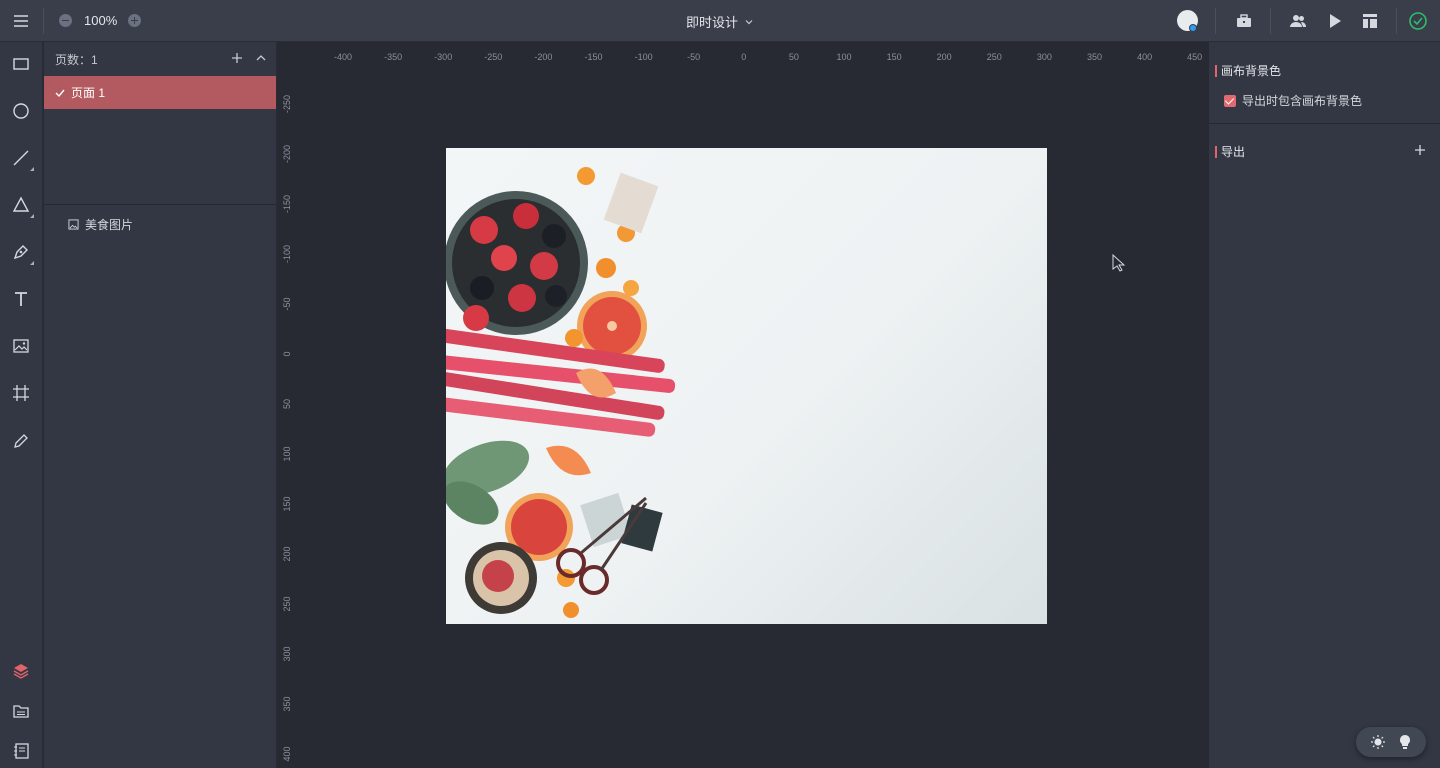  I want to click on menu-icon, so click(21, 21).